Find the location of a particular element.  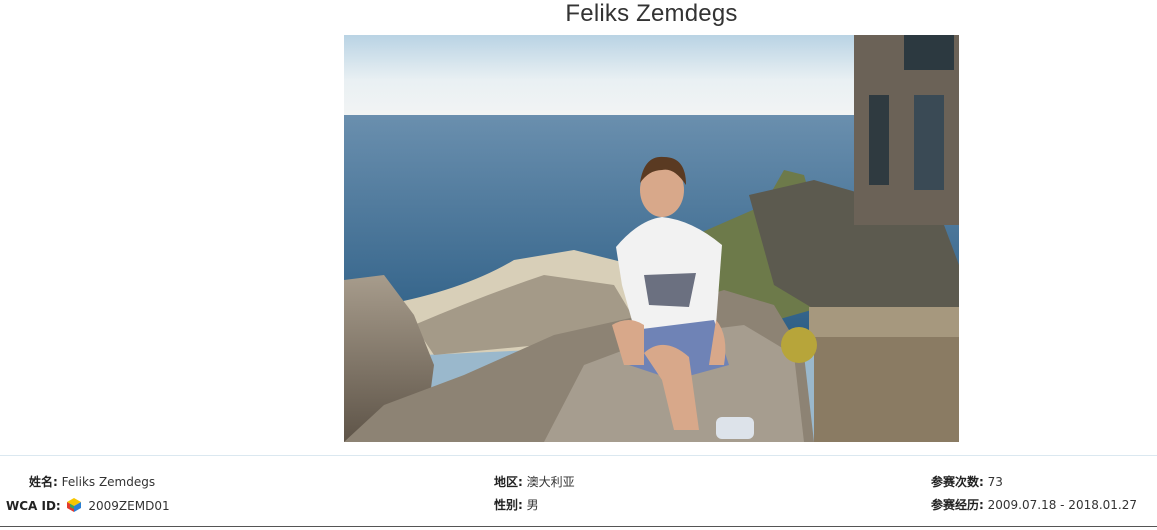

name-label: 姓名: is located at coordinates (43, 482).